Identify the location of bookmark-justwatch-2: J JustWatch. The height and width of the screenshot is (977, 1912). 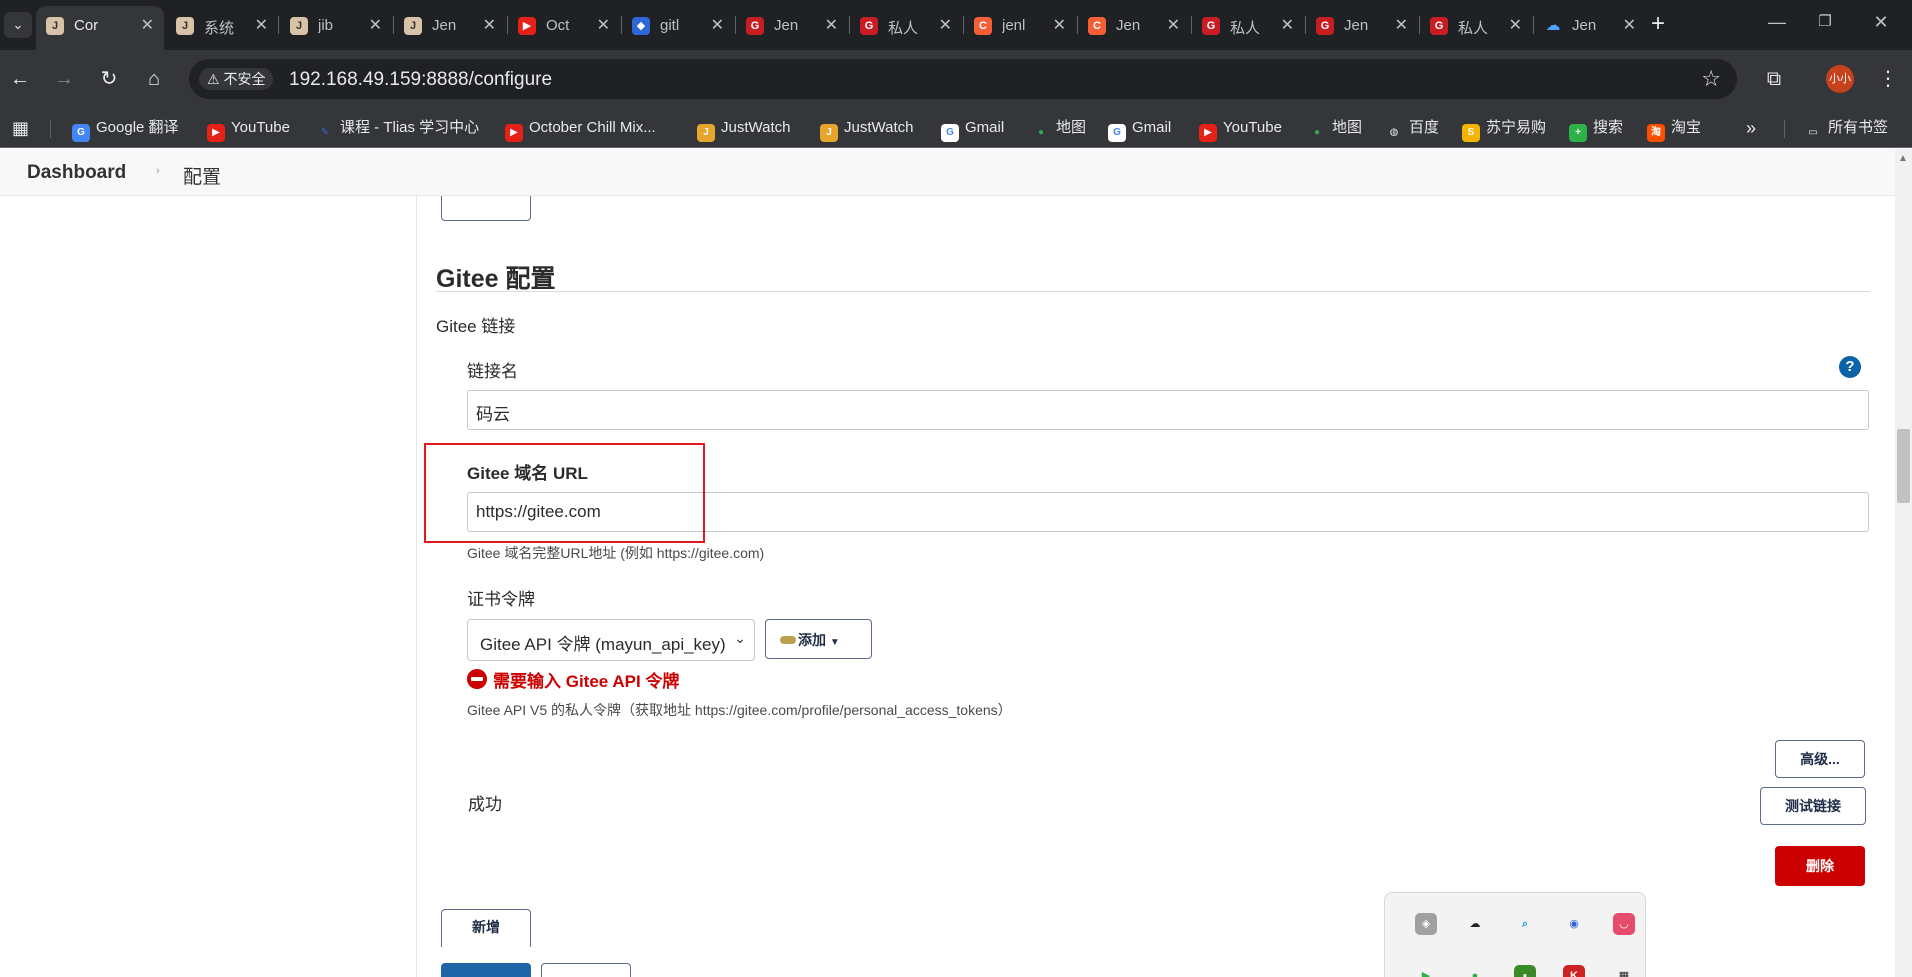
(866, 129).